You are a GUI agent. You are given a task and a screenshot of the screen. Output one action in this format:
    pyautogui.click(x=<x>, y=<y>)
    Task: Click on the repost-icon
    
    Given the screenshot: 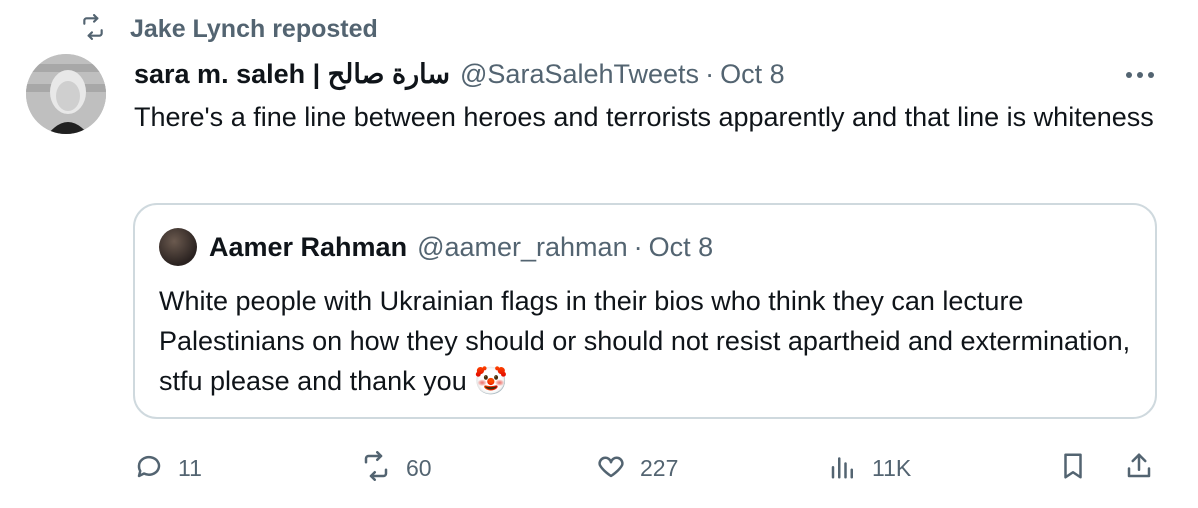 What is the action you would take?
    pyautogui.click(x=93, y=29)
    